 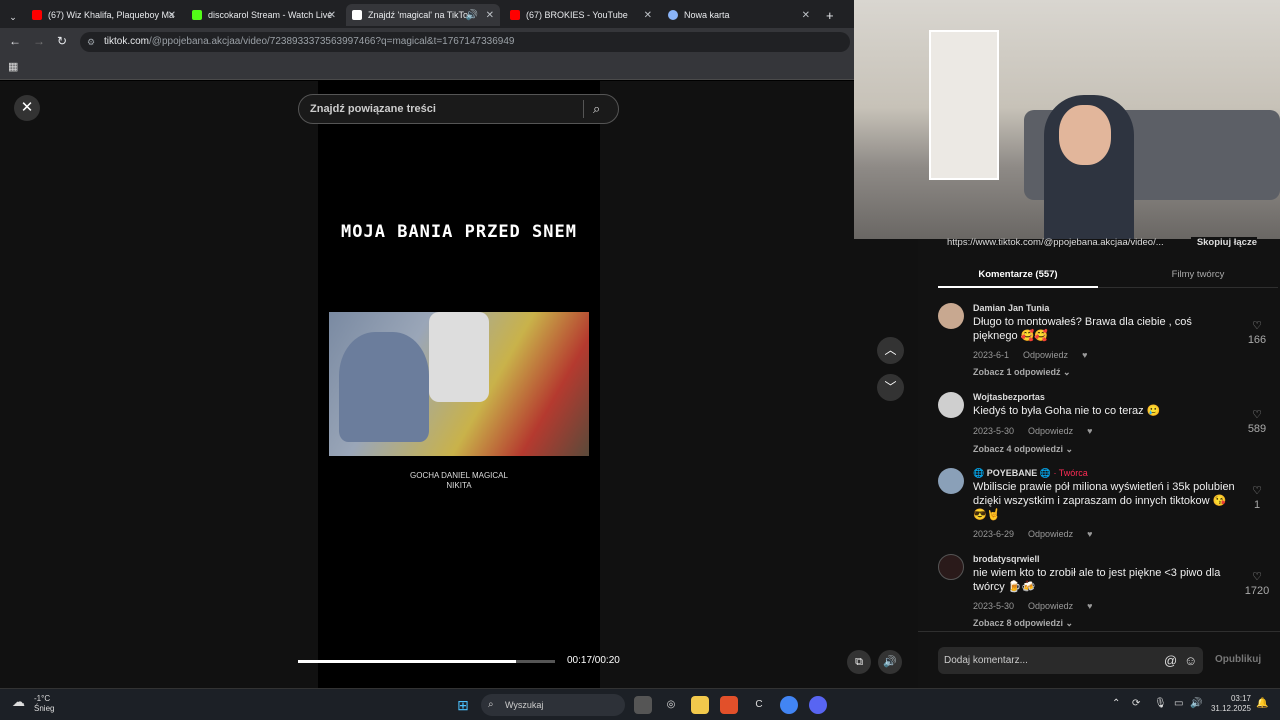 What do you see at coordinates (1240, 698) in the screenshot?
I see `clock-time: 03:17` at bounding box center [1240, 698].